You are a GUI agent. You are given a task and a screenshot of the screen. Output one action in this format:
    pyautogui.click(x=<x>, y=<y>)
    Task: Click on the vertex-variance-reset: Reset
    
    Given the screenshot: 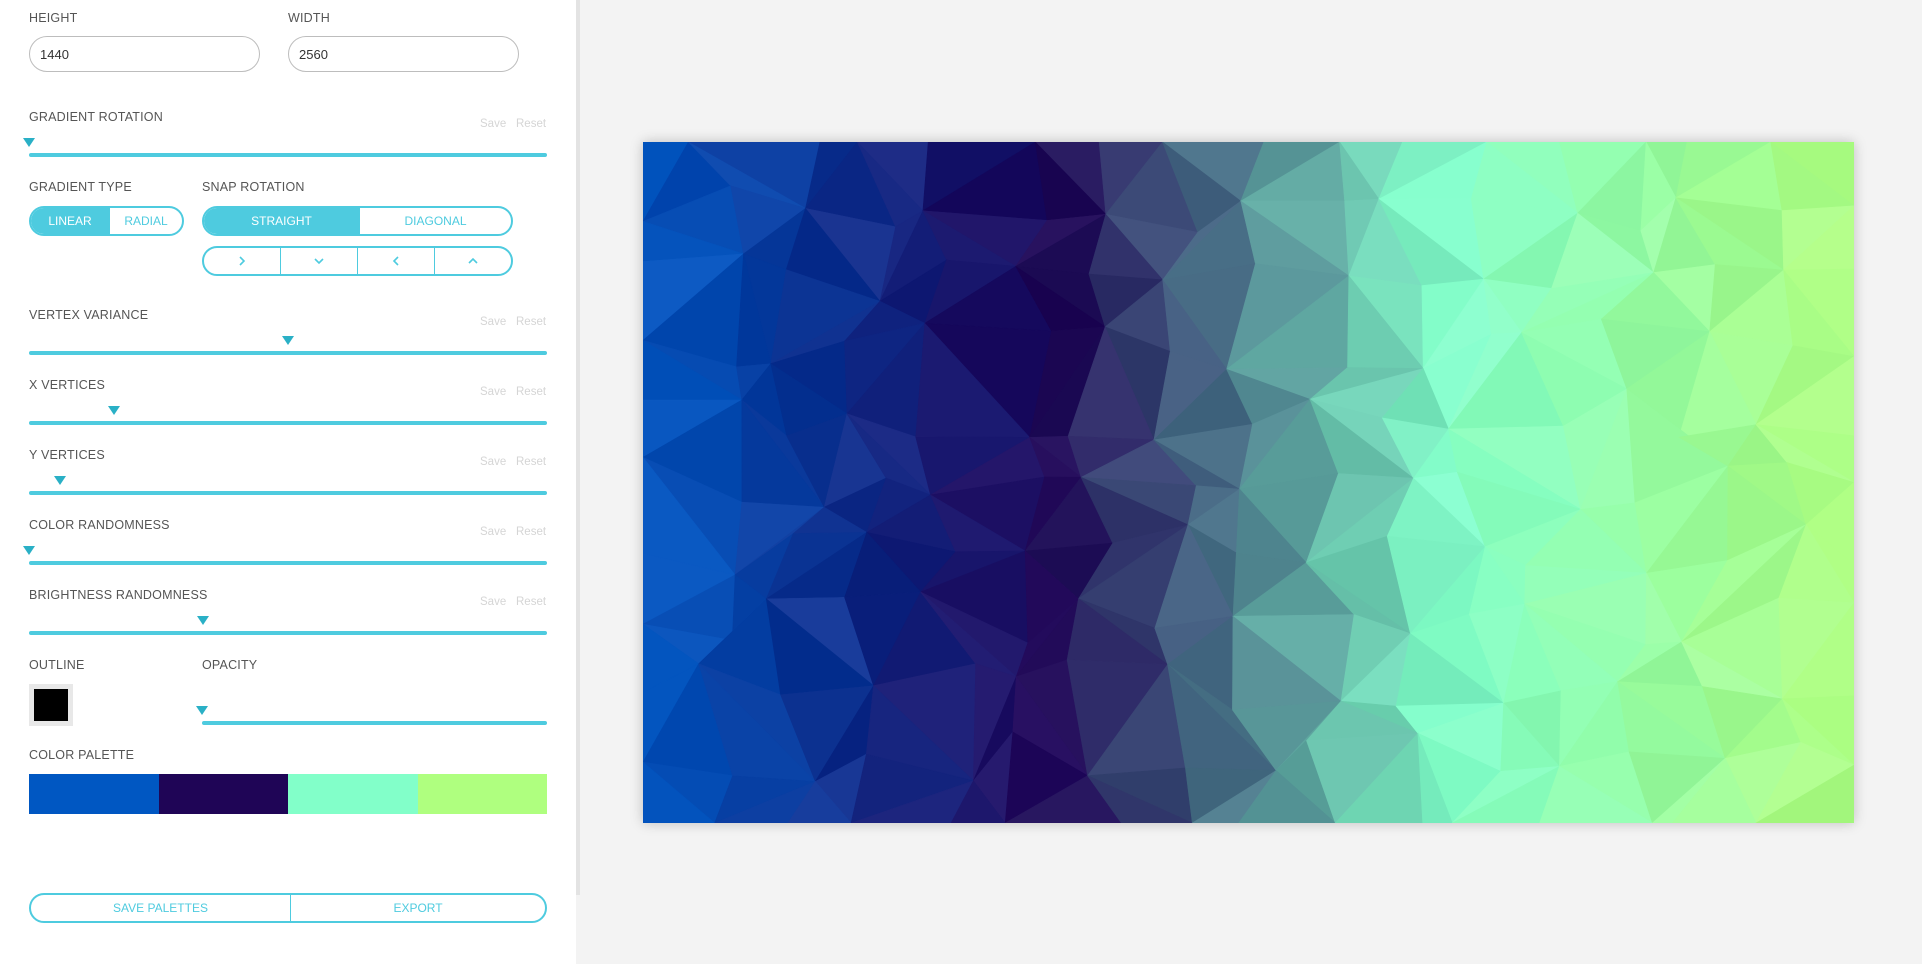 What is the action you would take?
    pyautogui.click(x=531, y=322)
    